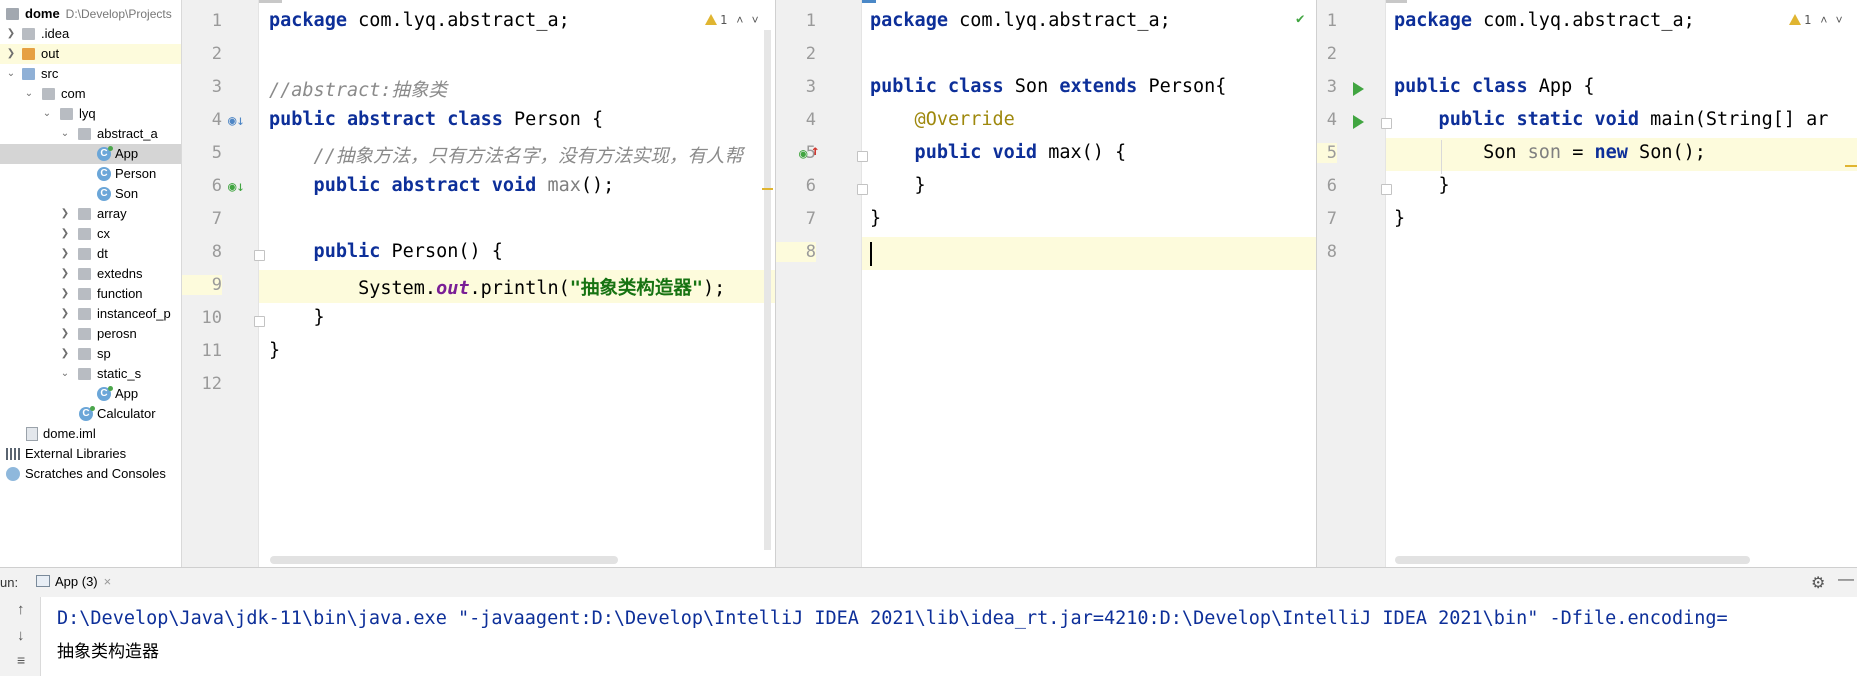  I want to click on tree-item-instanceof-p: ❯ instanceof_p, so click(90, 314).